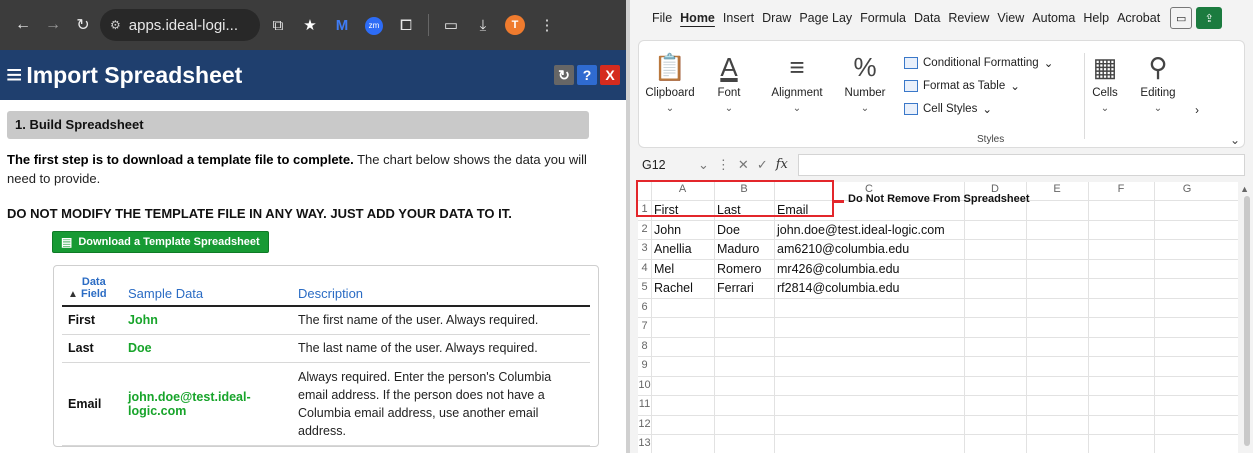 The height and width of the screenshot is (453, 1253). What do you see at coordinates (673, 288) in the screenshot?
I see `cell: Rachel` at bounding box center [673, 288].